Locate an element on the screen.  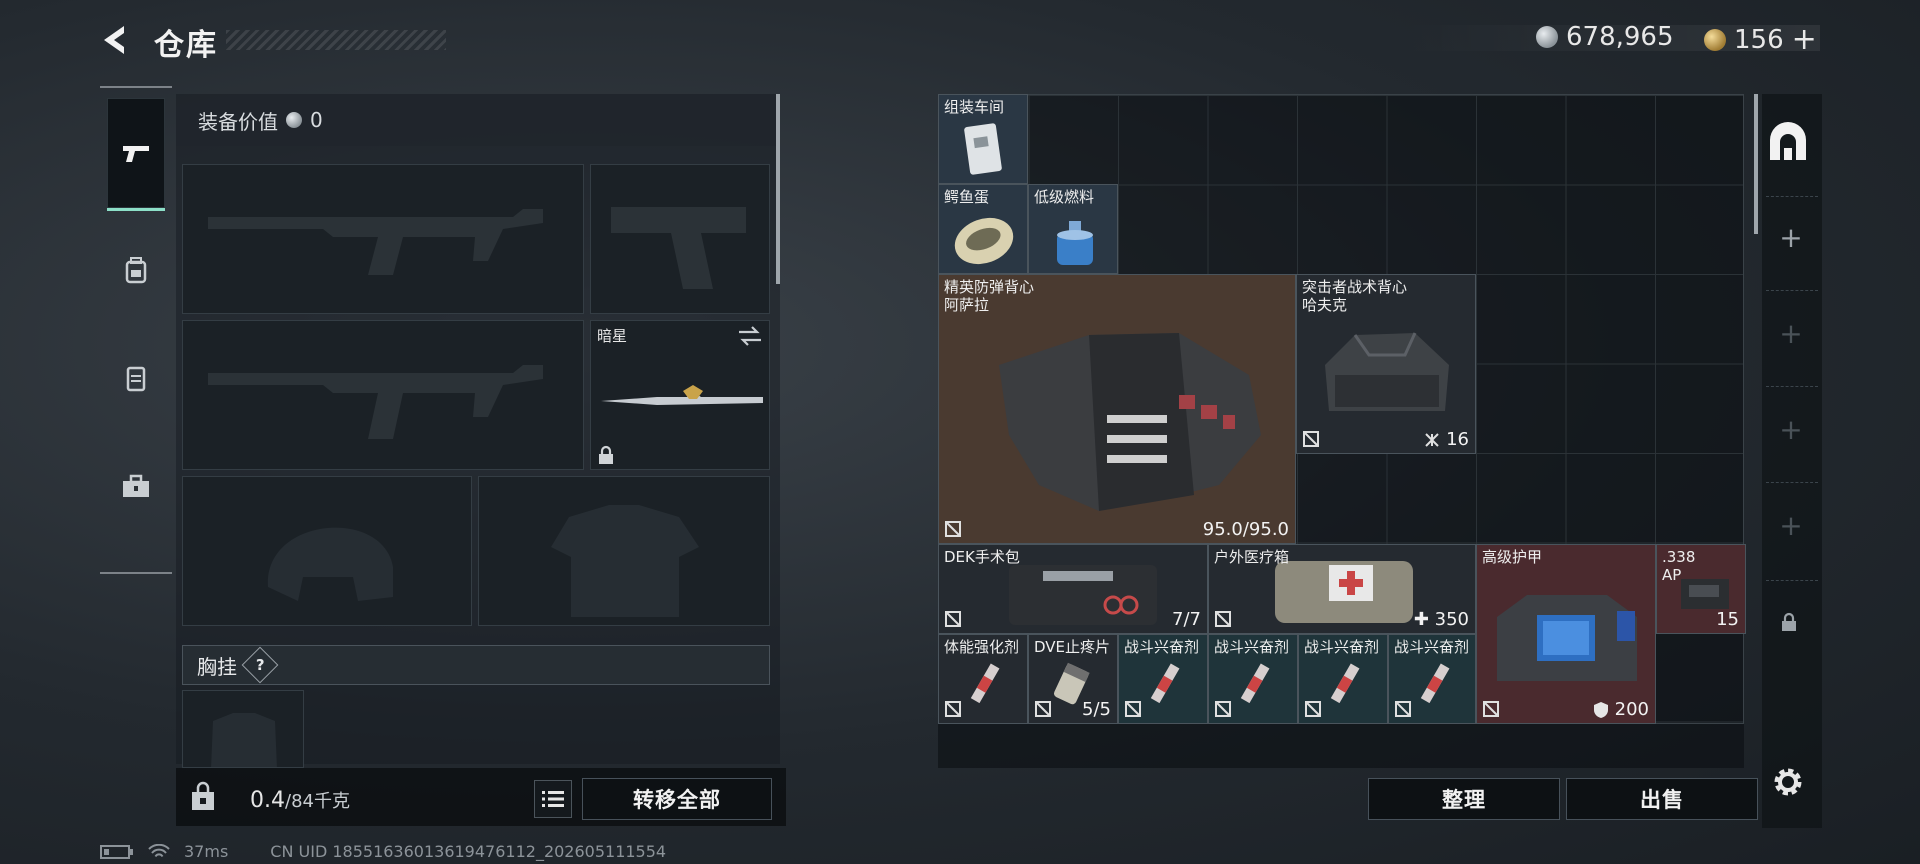
stash-item: 突击者战术背心 哈夫克 16 is located at coordinates (1386, 364).